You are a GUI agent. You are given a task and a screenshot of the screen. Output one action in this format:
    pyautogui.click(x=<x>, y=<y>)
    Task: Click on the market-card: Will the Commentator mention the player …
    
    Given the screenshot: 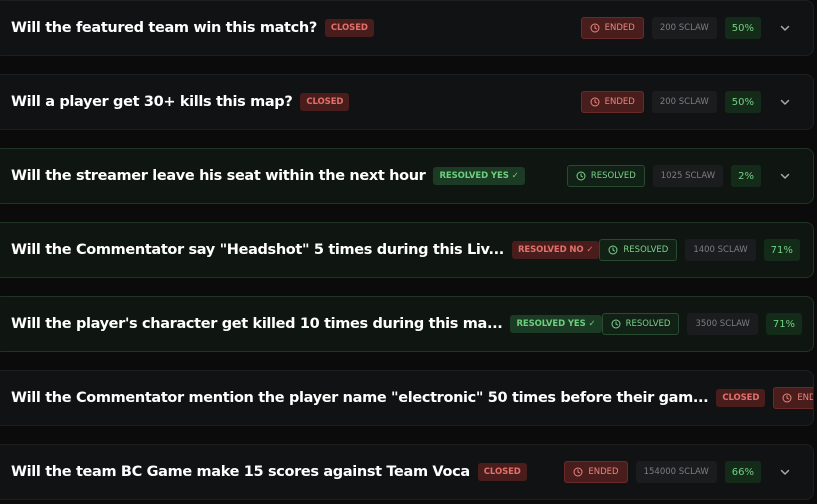 What is the action you would take?
    pyautogui.click(x=407, y=398)
    